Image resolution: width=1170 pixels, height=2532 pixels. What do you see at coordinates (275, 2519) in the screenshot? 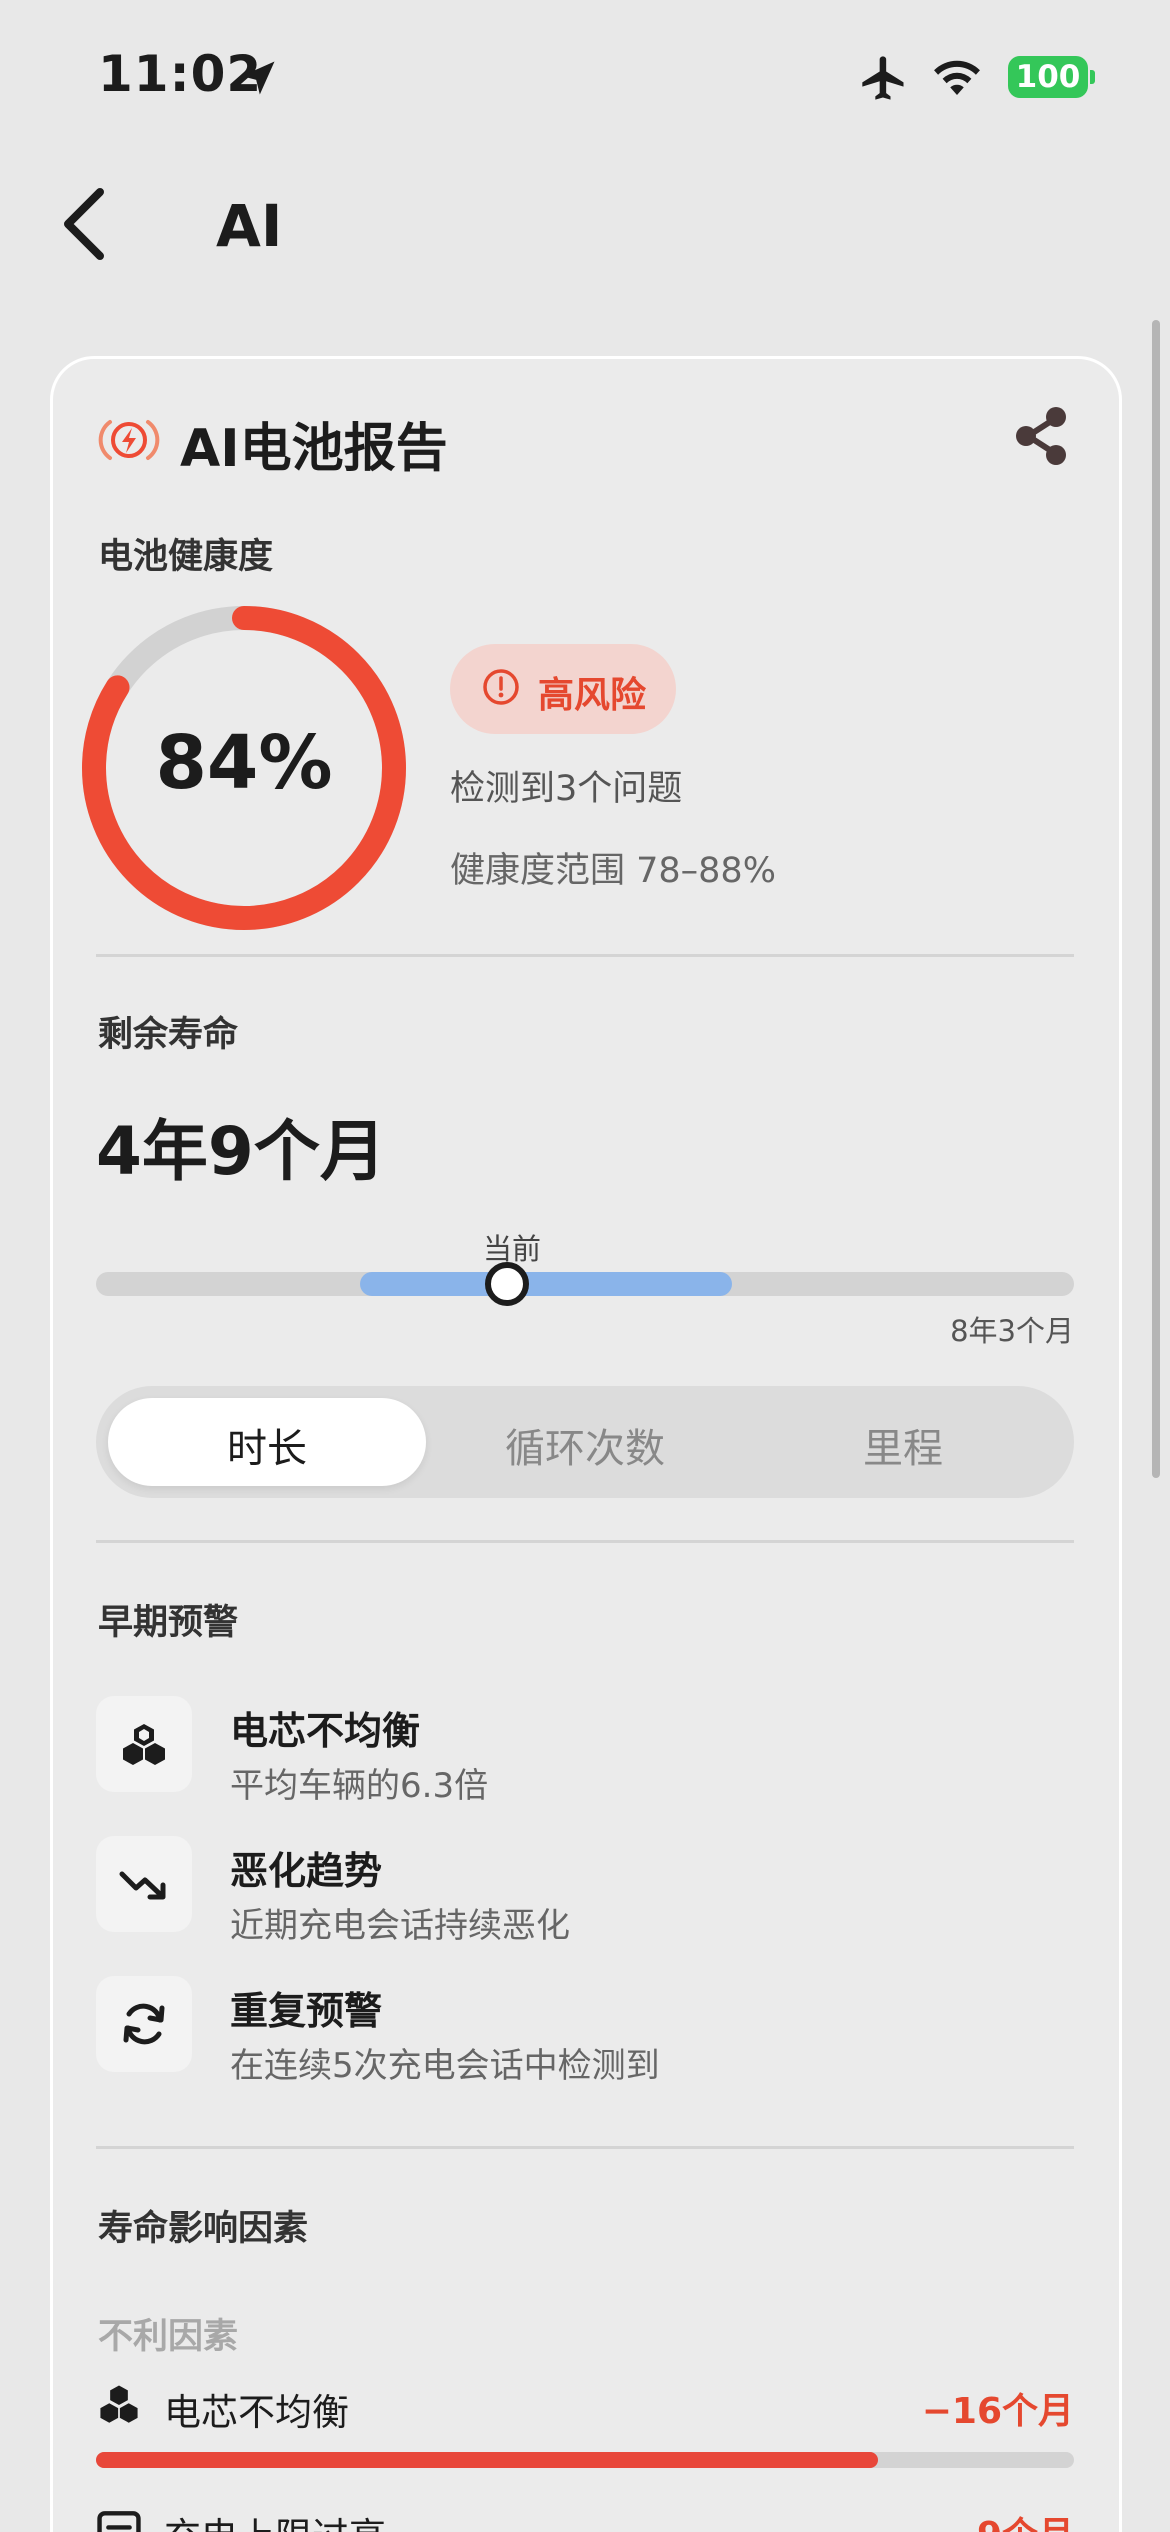
I see `factor-name: 充电上限过高` at bounding box center [275, 2519].